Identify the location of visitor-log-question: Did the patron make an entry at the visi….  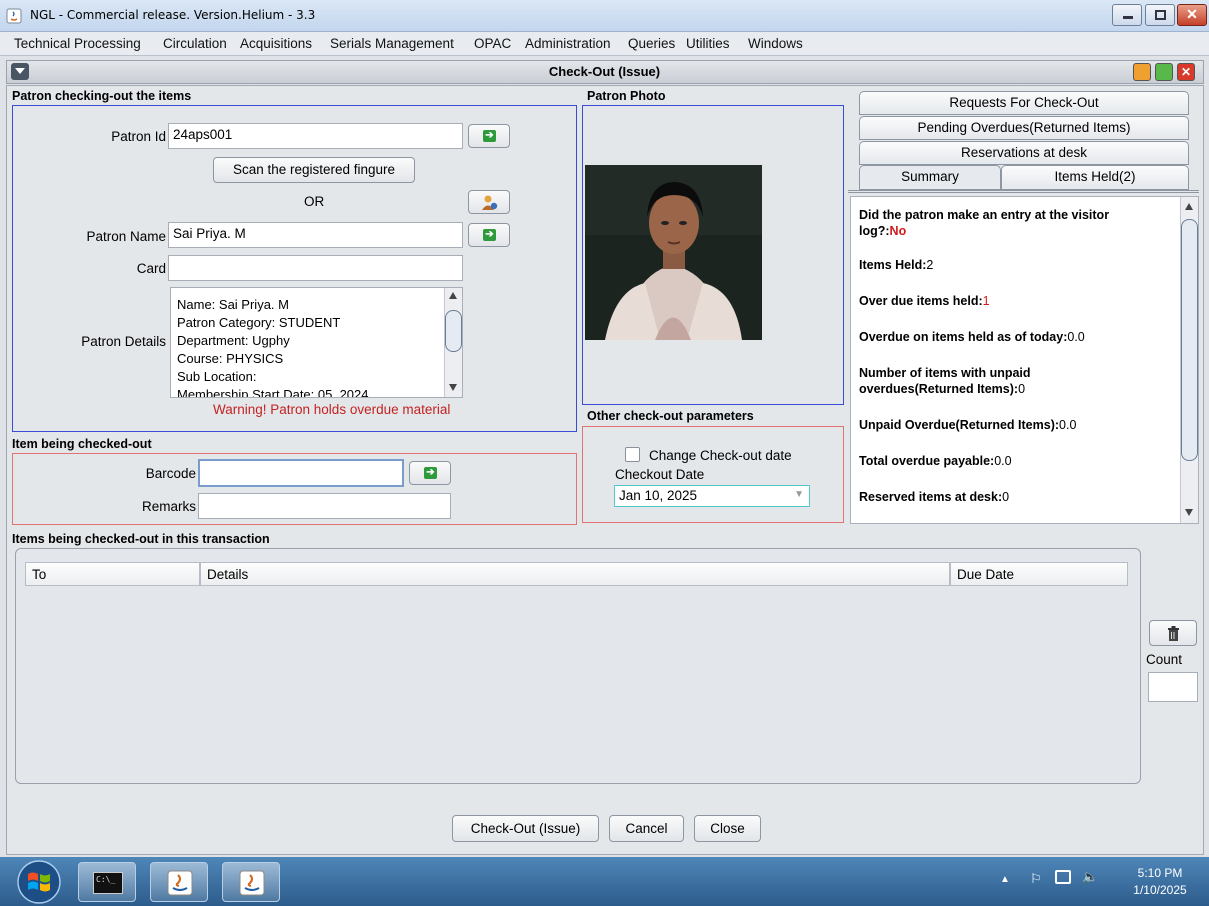
(1018, 223).